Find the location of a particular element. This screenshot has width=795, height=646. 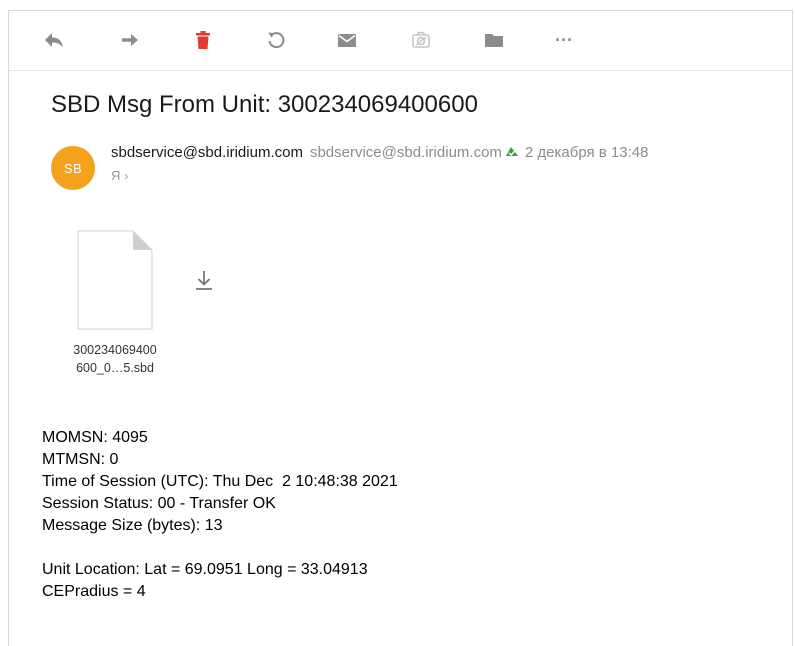

mark-unread-icon is located at coordinates (276, 40).